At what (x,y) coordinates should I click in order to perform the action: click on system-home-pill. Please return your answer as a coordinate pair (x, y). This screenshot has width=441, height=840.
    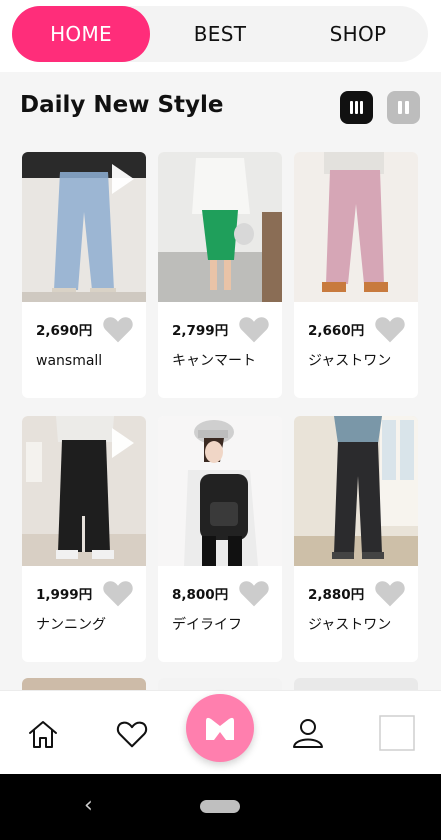
    Looking at the image, I should click on (220, 806).